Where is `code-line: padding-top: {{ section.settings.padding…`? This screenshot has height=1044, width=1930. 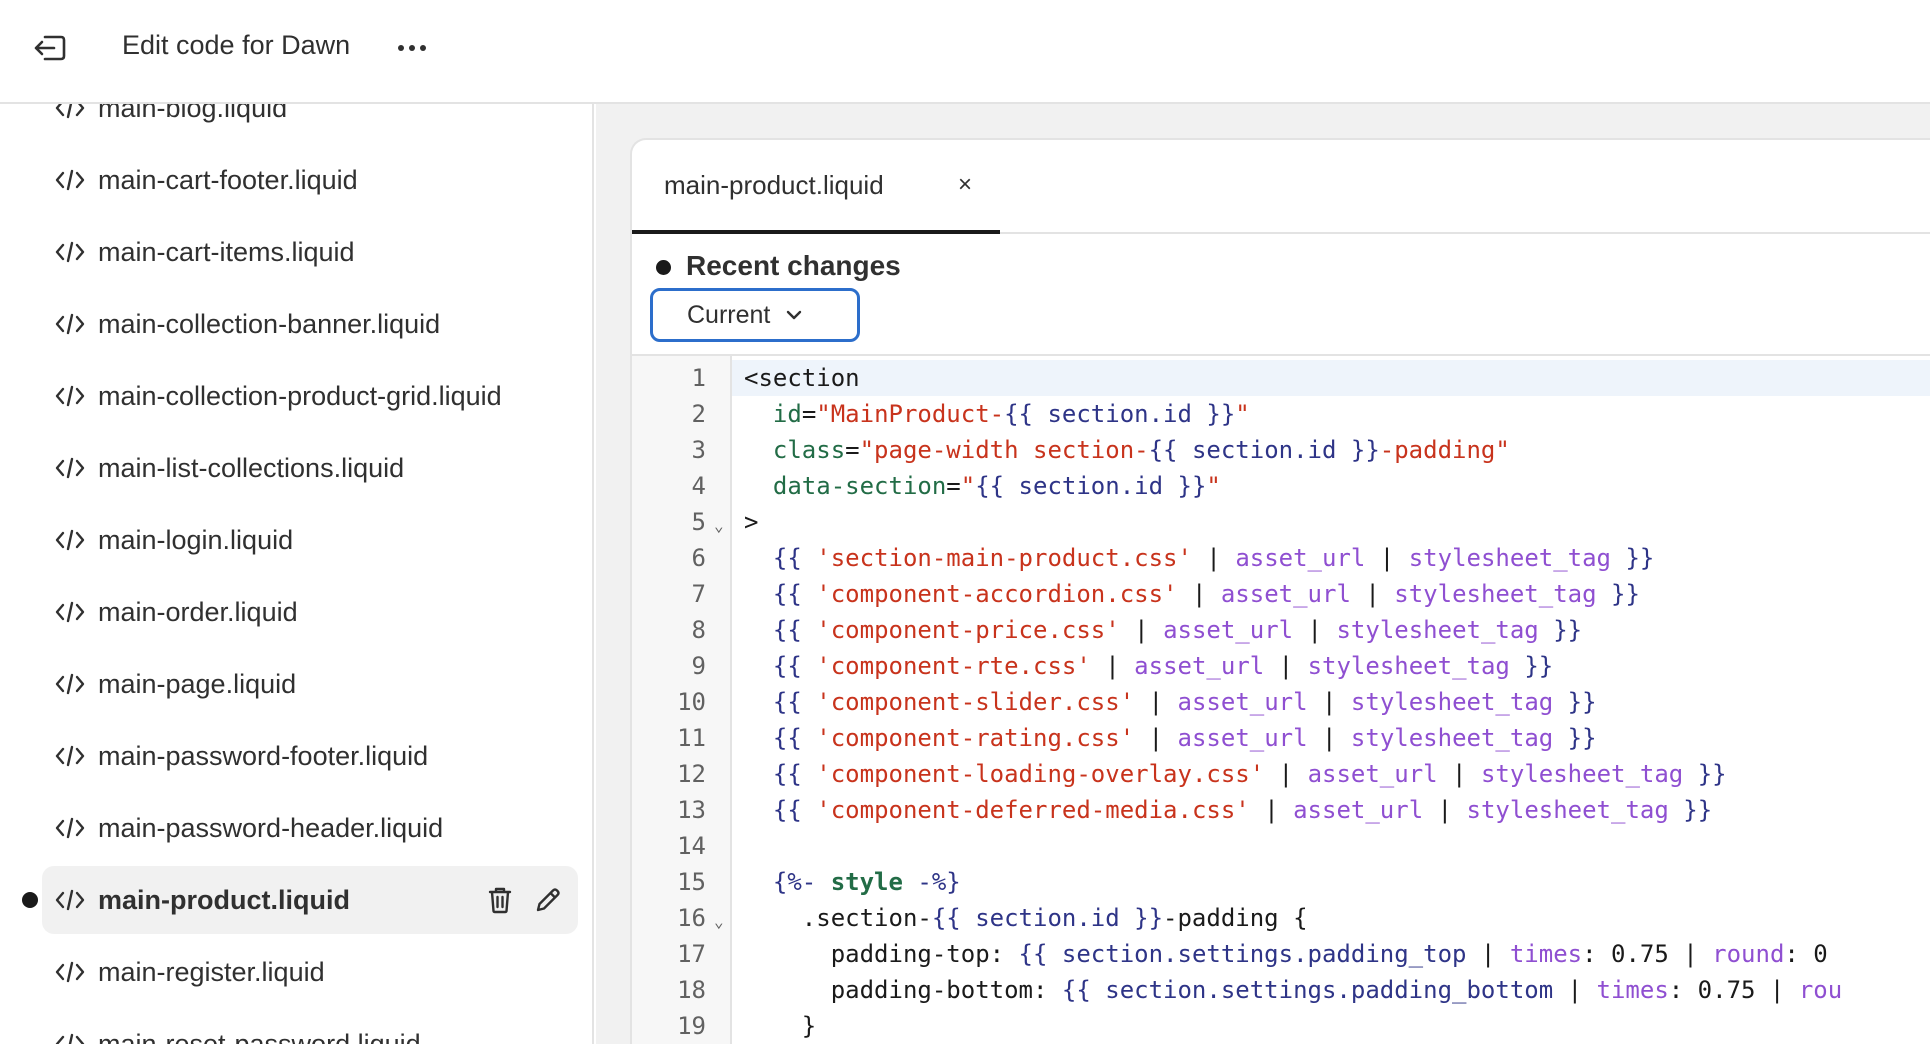
code-line: padding-top: {{ section.settings.padding… is located at coordinates (1286, 954).